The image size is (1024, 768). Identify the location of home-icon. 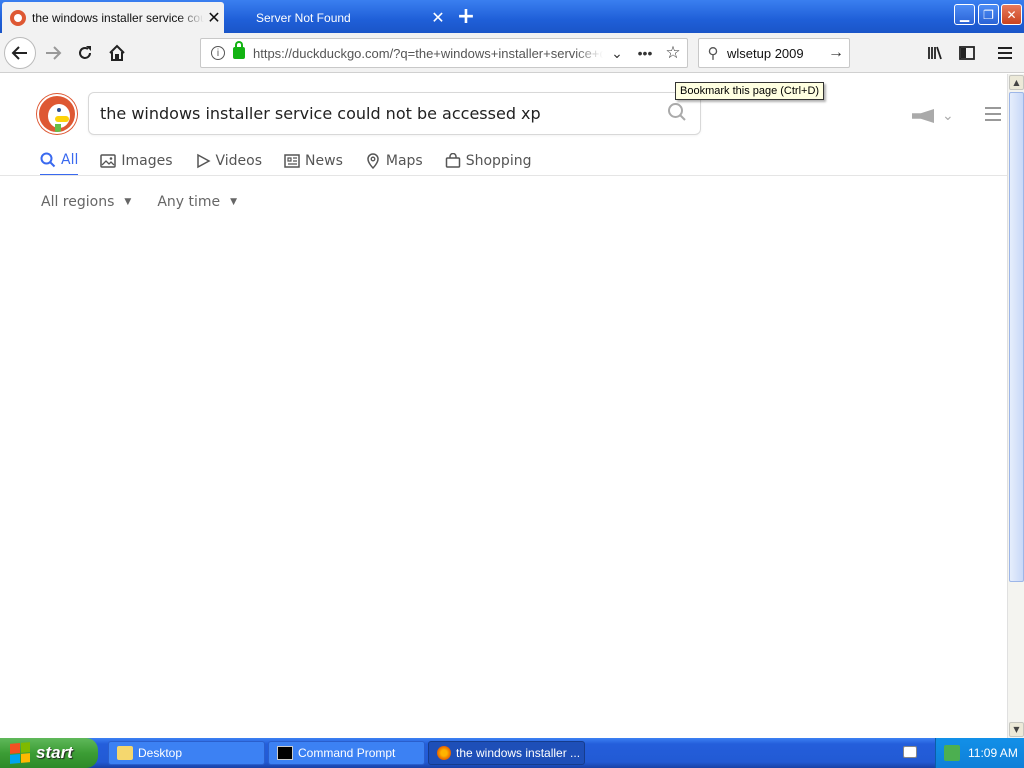
(117, 52).